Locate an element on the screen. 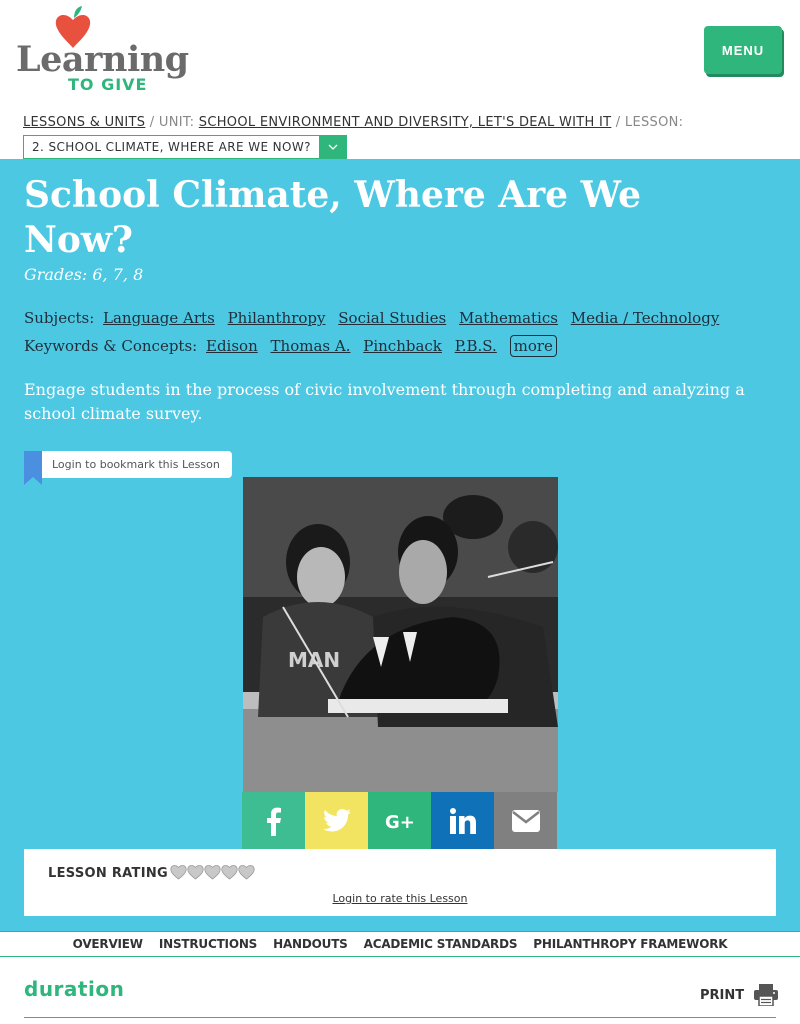 This screenshot has height=1024, width=800. bookmark-login-button: Login to bookmark this Lesson is located at coordinates (137, 464).